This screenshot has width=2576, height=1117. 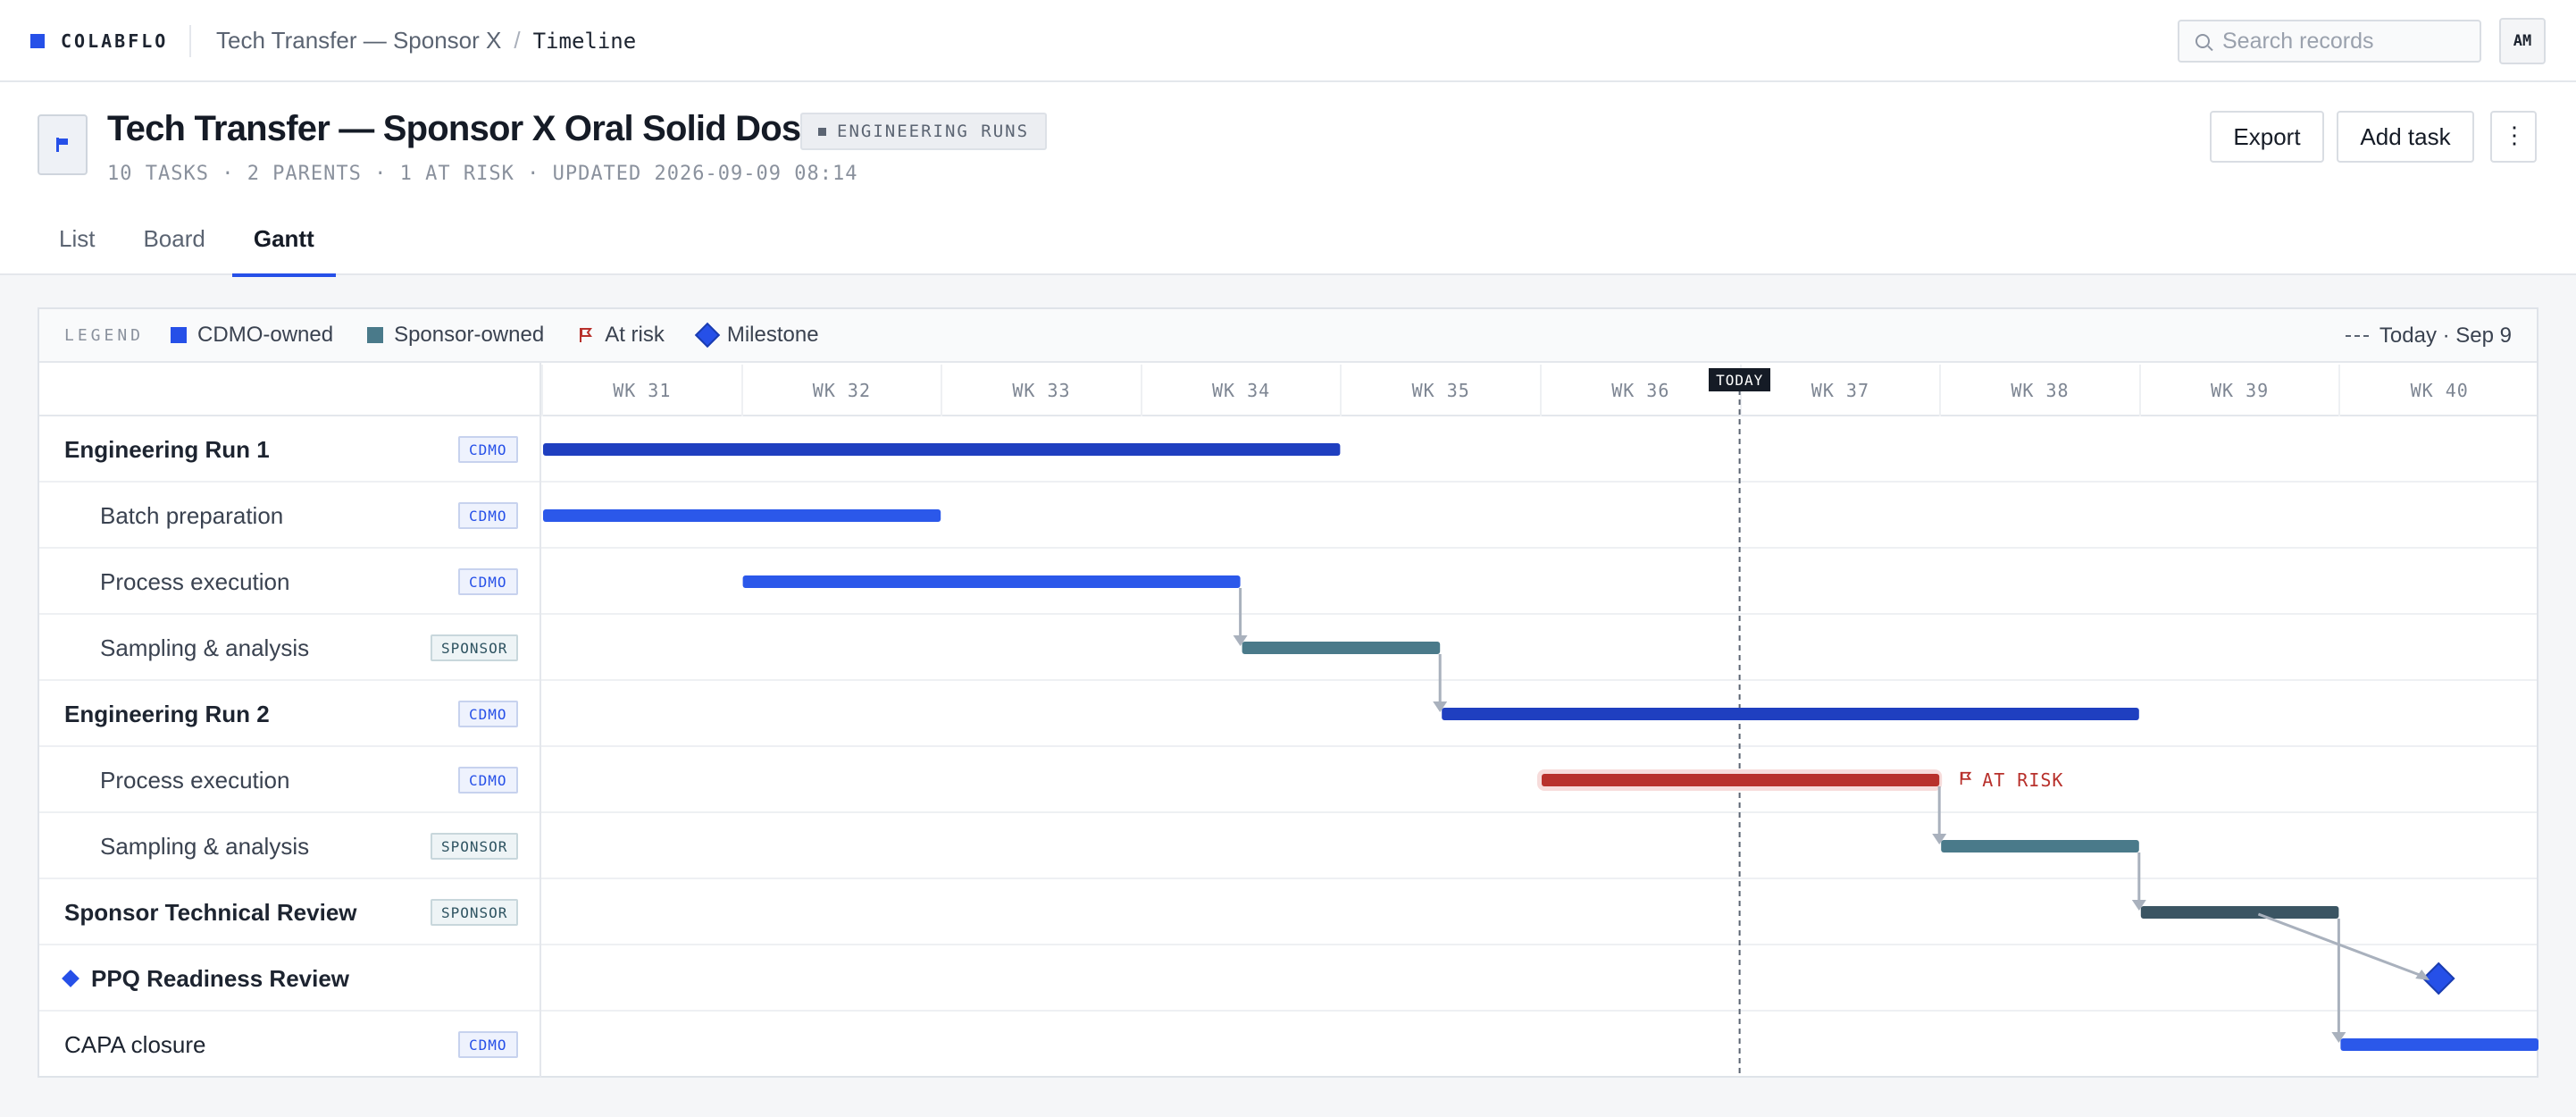 What do you see at coordinates (2406, 137) in the screenshot?
I see `add-task-button: Add task` at bounding box center [2406, 137].